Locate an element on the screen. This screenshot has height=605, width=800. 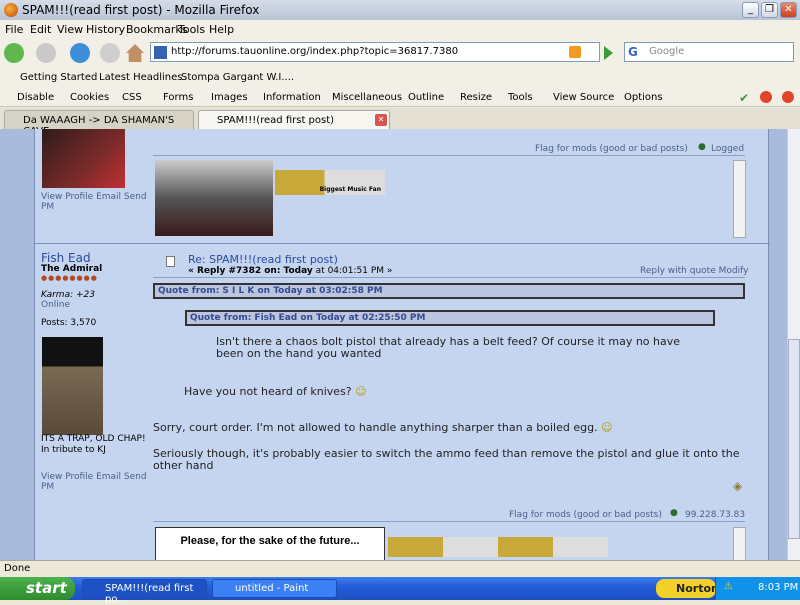
banner-images is located at coordinates (498, 547).